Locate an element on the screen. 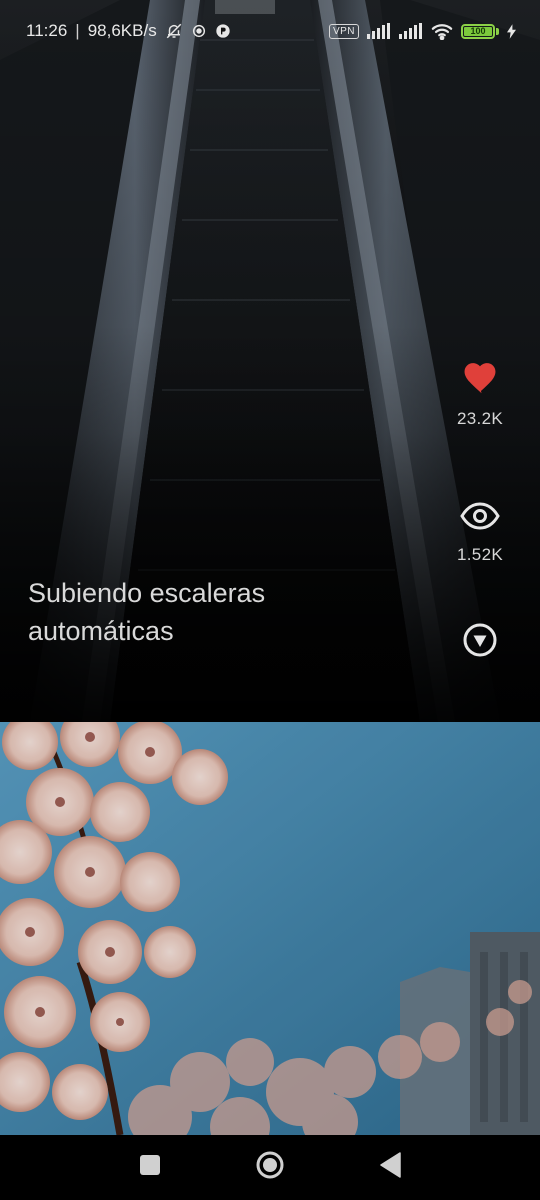 This screenshot has width=540, height=1200. recents-square-icon is located at coordinates (150, 1167).